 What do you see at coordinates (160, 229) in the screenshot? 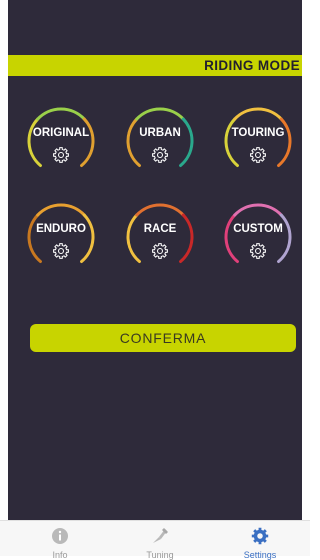
I see `mode-label: RACE` at bounding box center [160, 229].